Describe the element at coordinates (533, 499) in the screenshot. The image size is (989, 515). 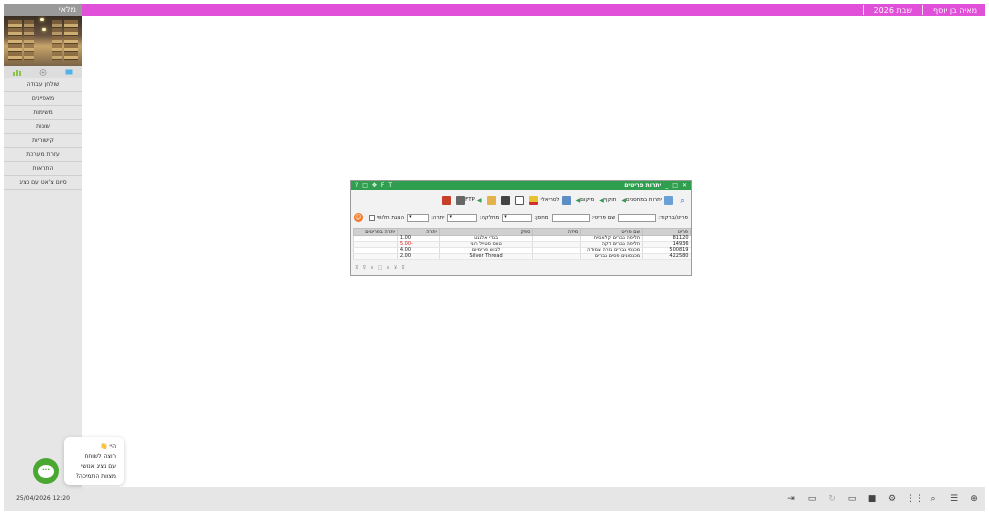
I see `bottom-toolbar: ⊕ ☰ ⌕ ⋮⋮ ⚙ ■ ▭ ↻ ▭ ⇥` at that location.